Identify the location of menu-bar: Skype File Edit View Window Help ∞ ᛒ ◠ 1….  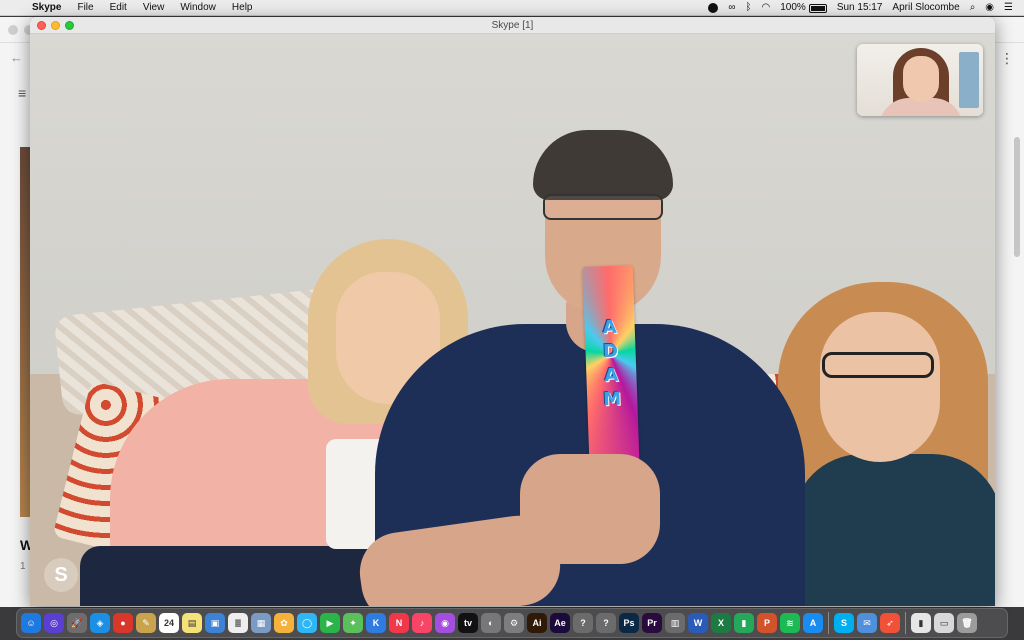
(512, 8).